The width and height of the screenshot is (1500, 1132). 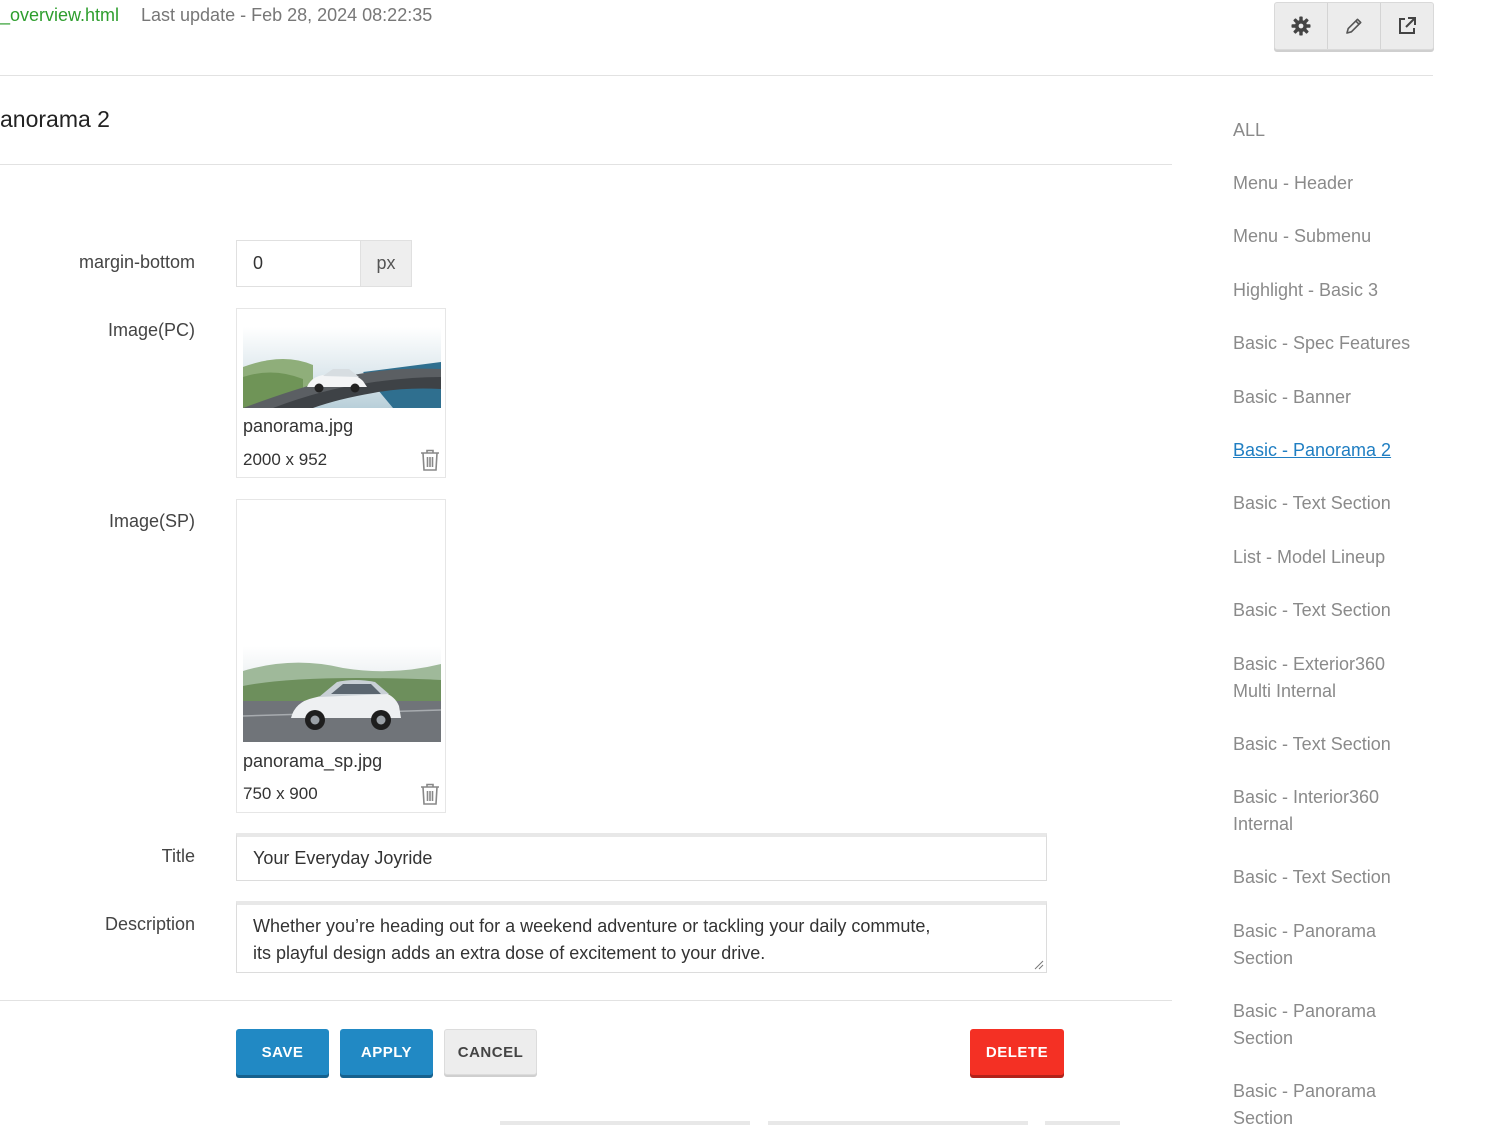 I want to click on file-name-link: _overview.html, so click(x=59, y=15).